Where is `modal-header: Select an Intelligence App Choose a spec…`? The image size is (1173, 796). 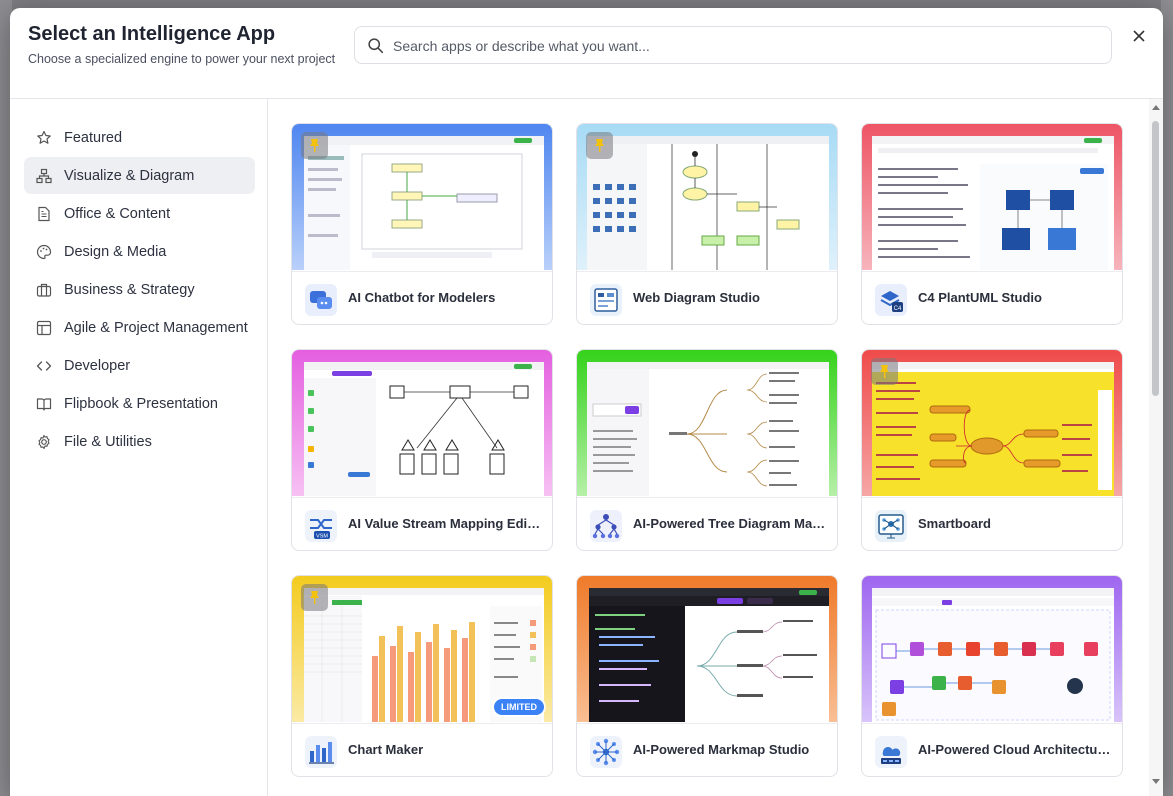
modal-header: Select an Intelligence App Choose a spec… is located at coordinates (586, 53).